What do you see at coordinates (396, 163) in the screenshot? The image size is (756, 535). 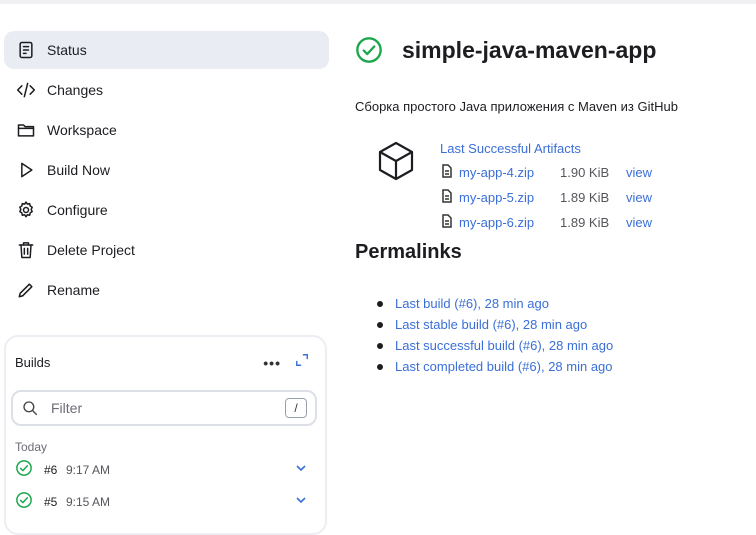 I see `package-icon` at bounding box center [396, 163].